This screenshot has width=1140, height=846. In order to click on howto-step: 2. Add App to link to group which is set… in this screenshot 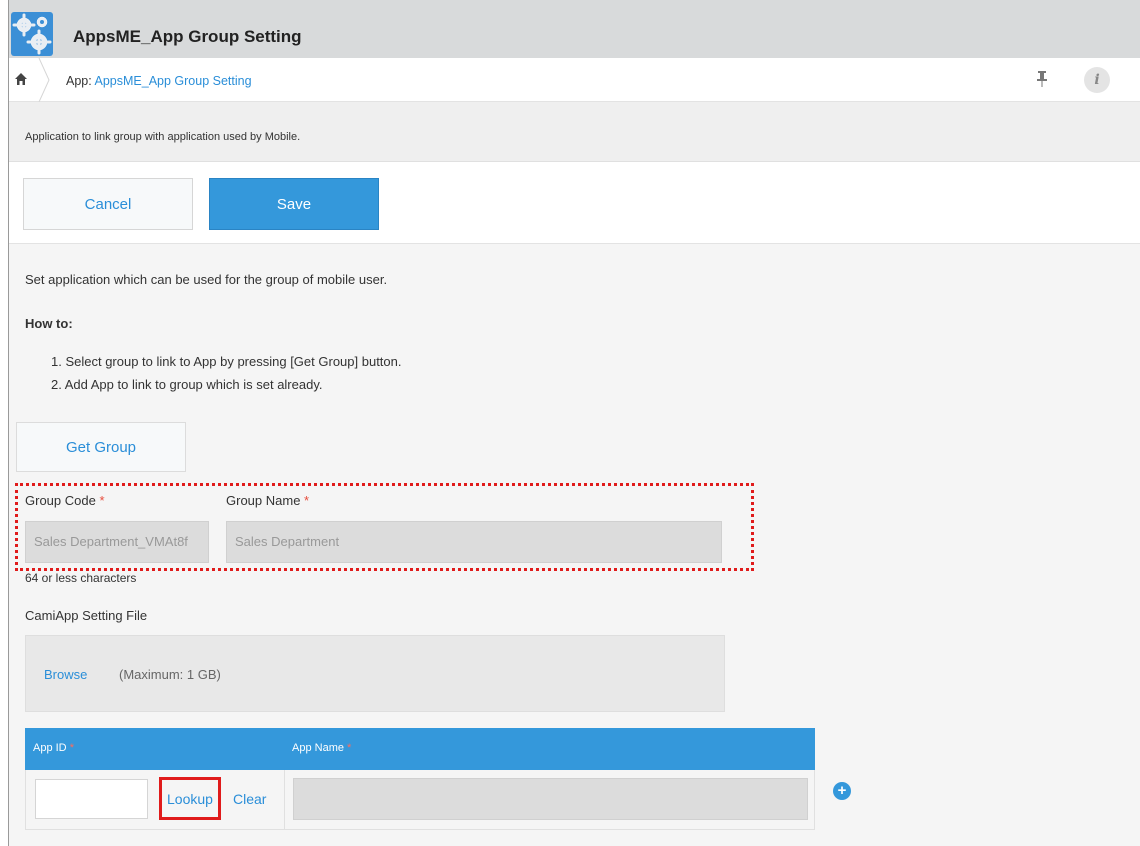, I will do `click(187, 384)`.